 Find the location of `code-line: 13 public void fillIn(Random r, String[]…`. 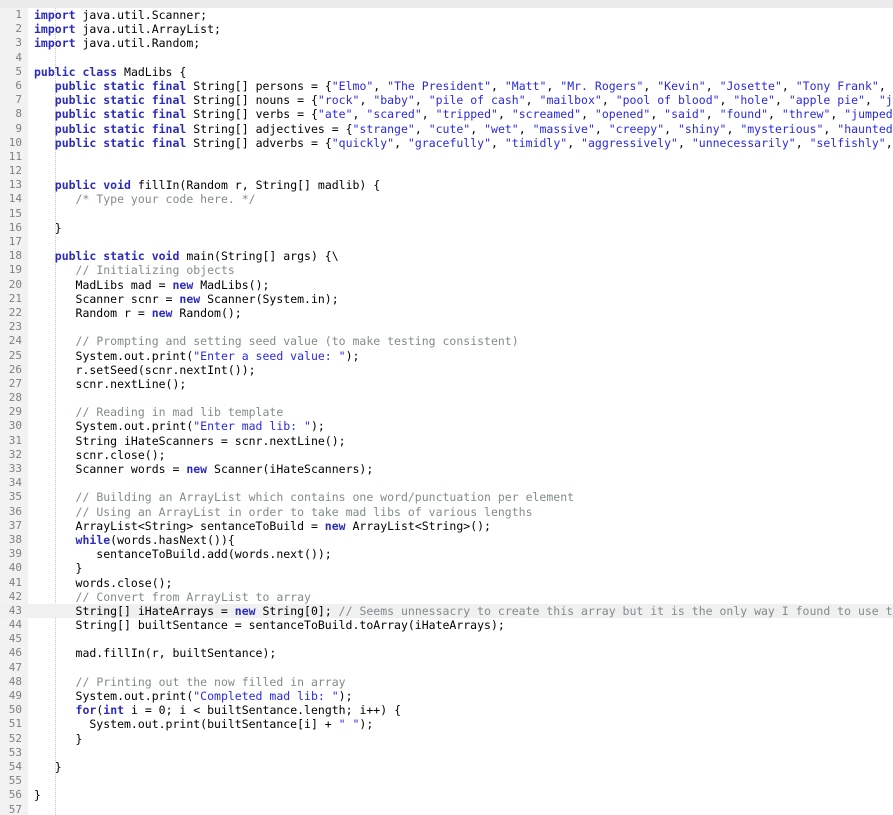

code-line: 13 public void fillIn(Random r, String[]… is located at coordinates (446, 185).